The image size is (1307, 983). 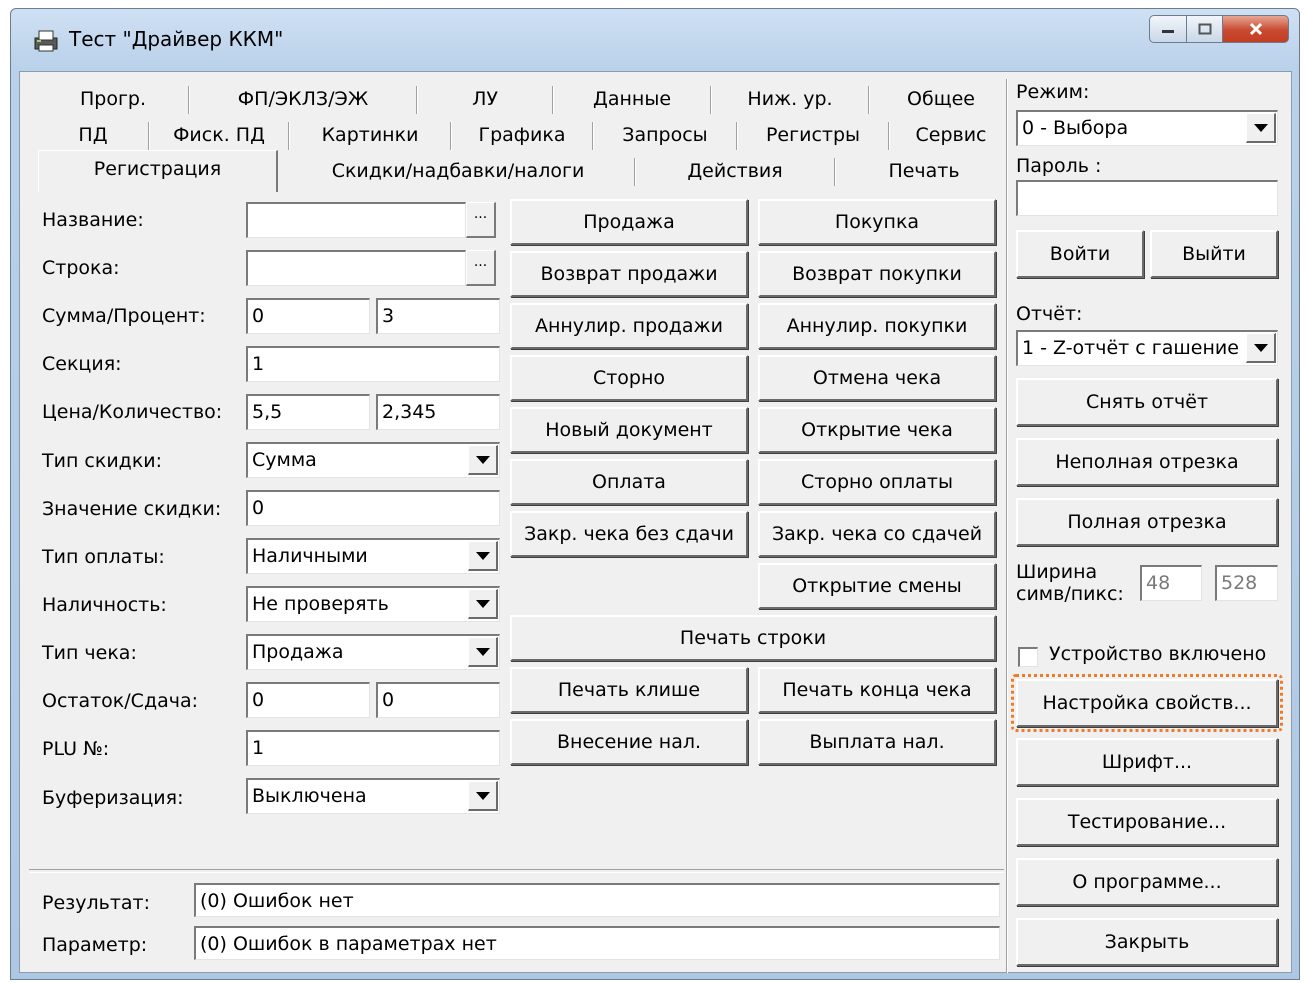 I want to click on maximize-button, so click(x=1205, y=29).